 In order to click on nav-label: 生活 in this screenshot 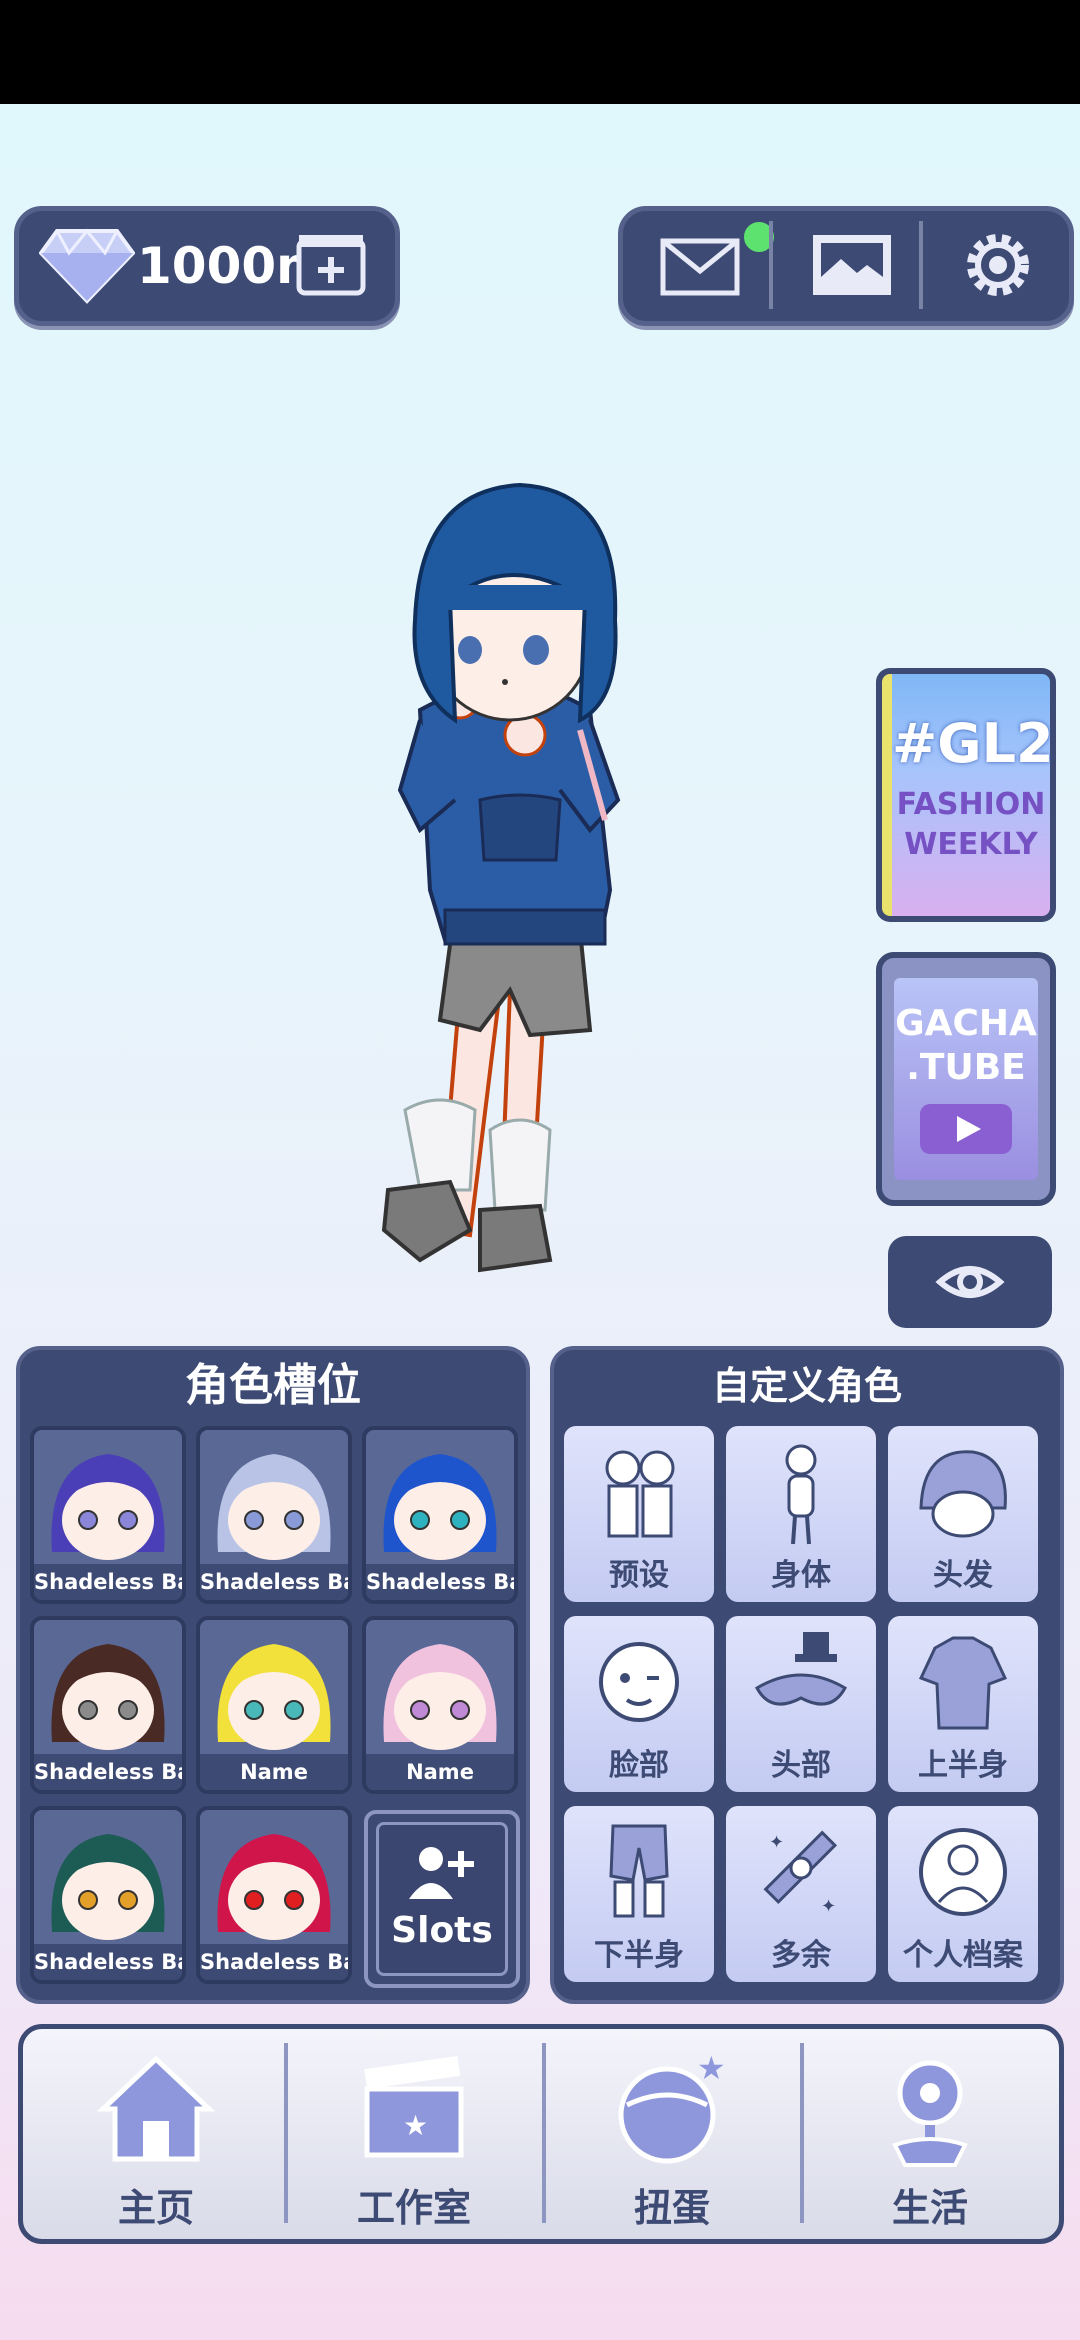, I will do `click(929, 2208)`.